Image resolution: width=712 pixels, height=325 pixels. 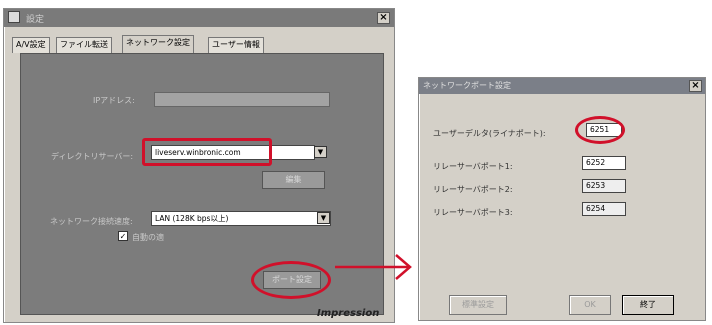 What do you see at coordinates (648, 305) in the screenshot?
I see `close-button: 終了` at bounding box center [648, 305].